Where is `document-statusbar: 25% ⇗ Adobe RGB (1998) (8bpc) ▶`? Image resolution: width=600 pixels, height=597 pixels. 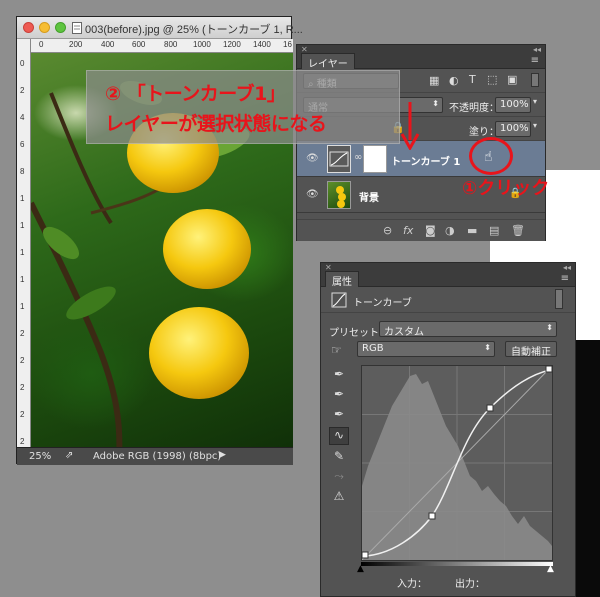
document-statusbar: 25% ⇗ Adobe RGB (1998) (8bpc) ▶ is located at coordinates (155, 456).